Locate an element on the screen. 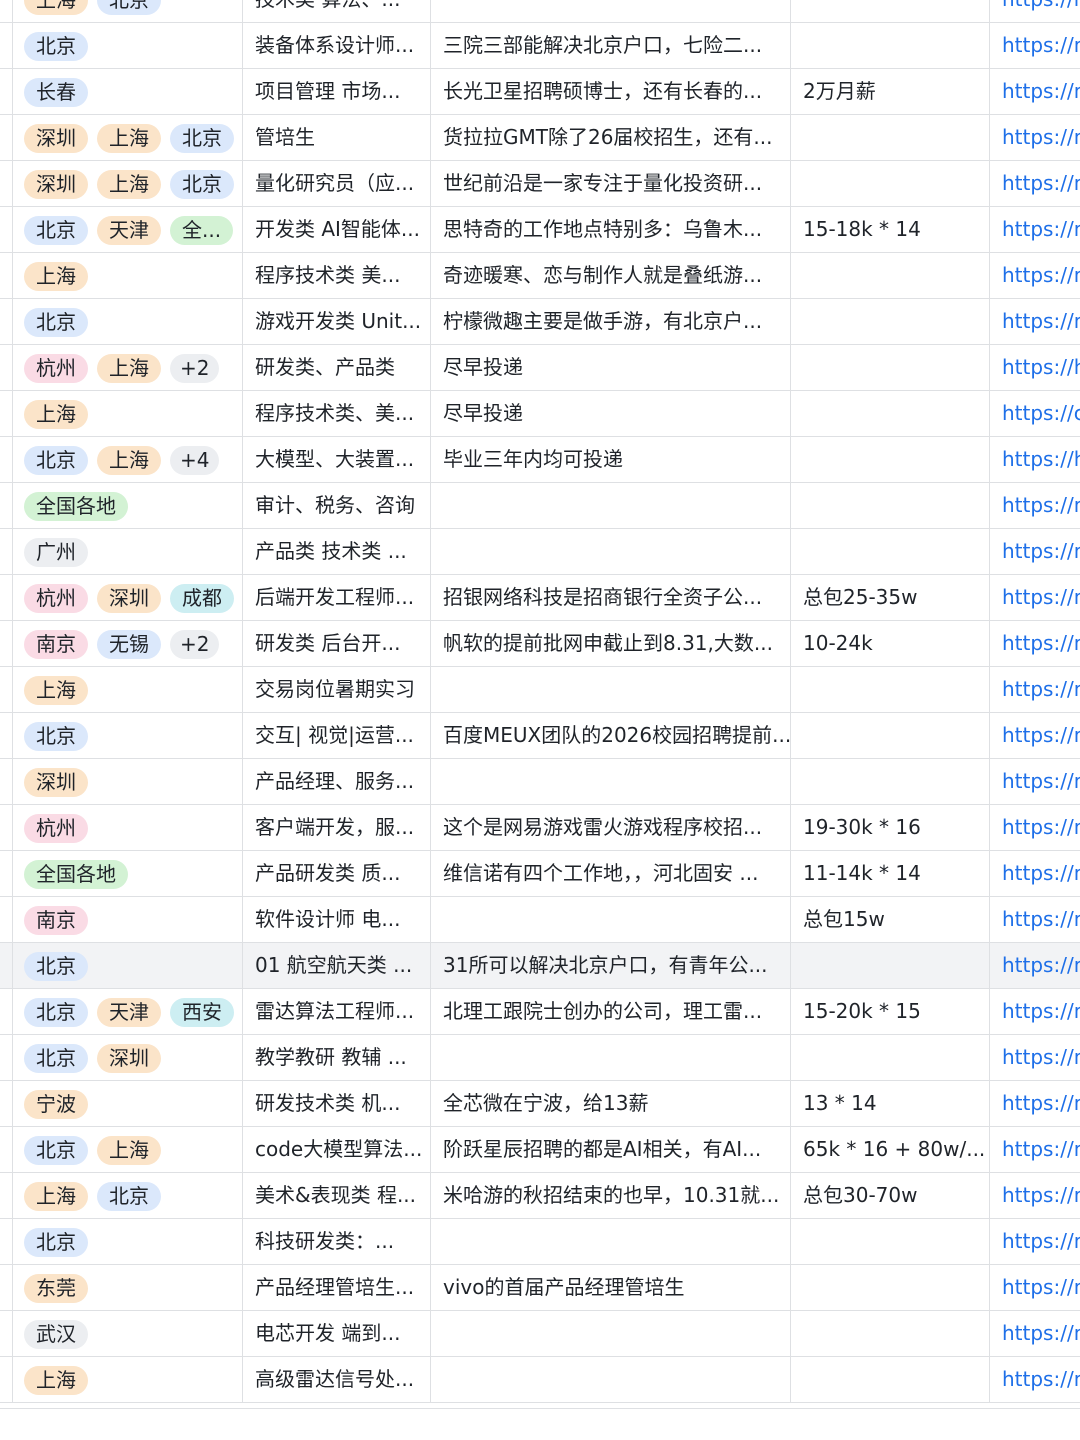 Image resolution: width=1080 pixels, height=1440 pixels. table-row: 广州 产品类 技术类 ... https://m is located at coordinates (540, 552).